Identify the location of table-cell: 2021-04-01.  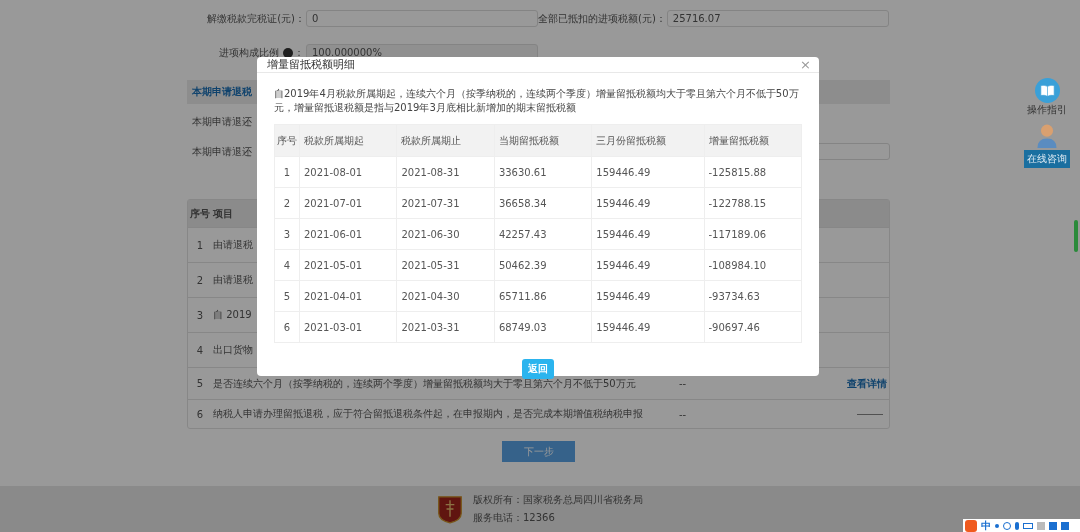
(348, 296).